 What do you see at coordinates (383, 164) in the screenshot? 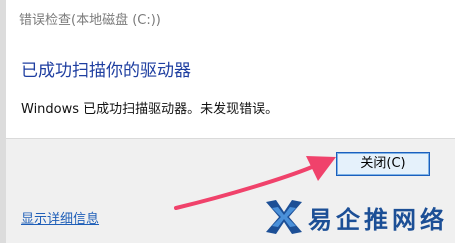
I see `close-button: 关闭(C)` at bounding box center [383, 164].